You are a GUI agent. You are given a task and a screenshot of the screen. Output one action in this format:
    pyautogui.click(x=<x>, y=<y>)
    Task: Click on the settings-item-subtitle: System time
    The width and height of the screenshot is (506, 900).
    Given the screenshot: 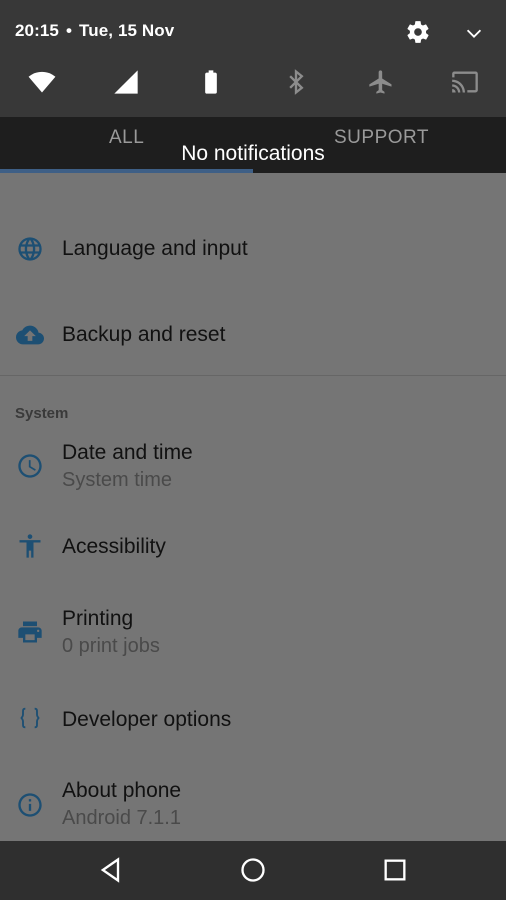 What is the action you would take?
    pyautogui.click(x=117, y=480)
    